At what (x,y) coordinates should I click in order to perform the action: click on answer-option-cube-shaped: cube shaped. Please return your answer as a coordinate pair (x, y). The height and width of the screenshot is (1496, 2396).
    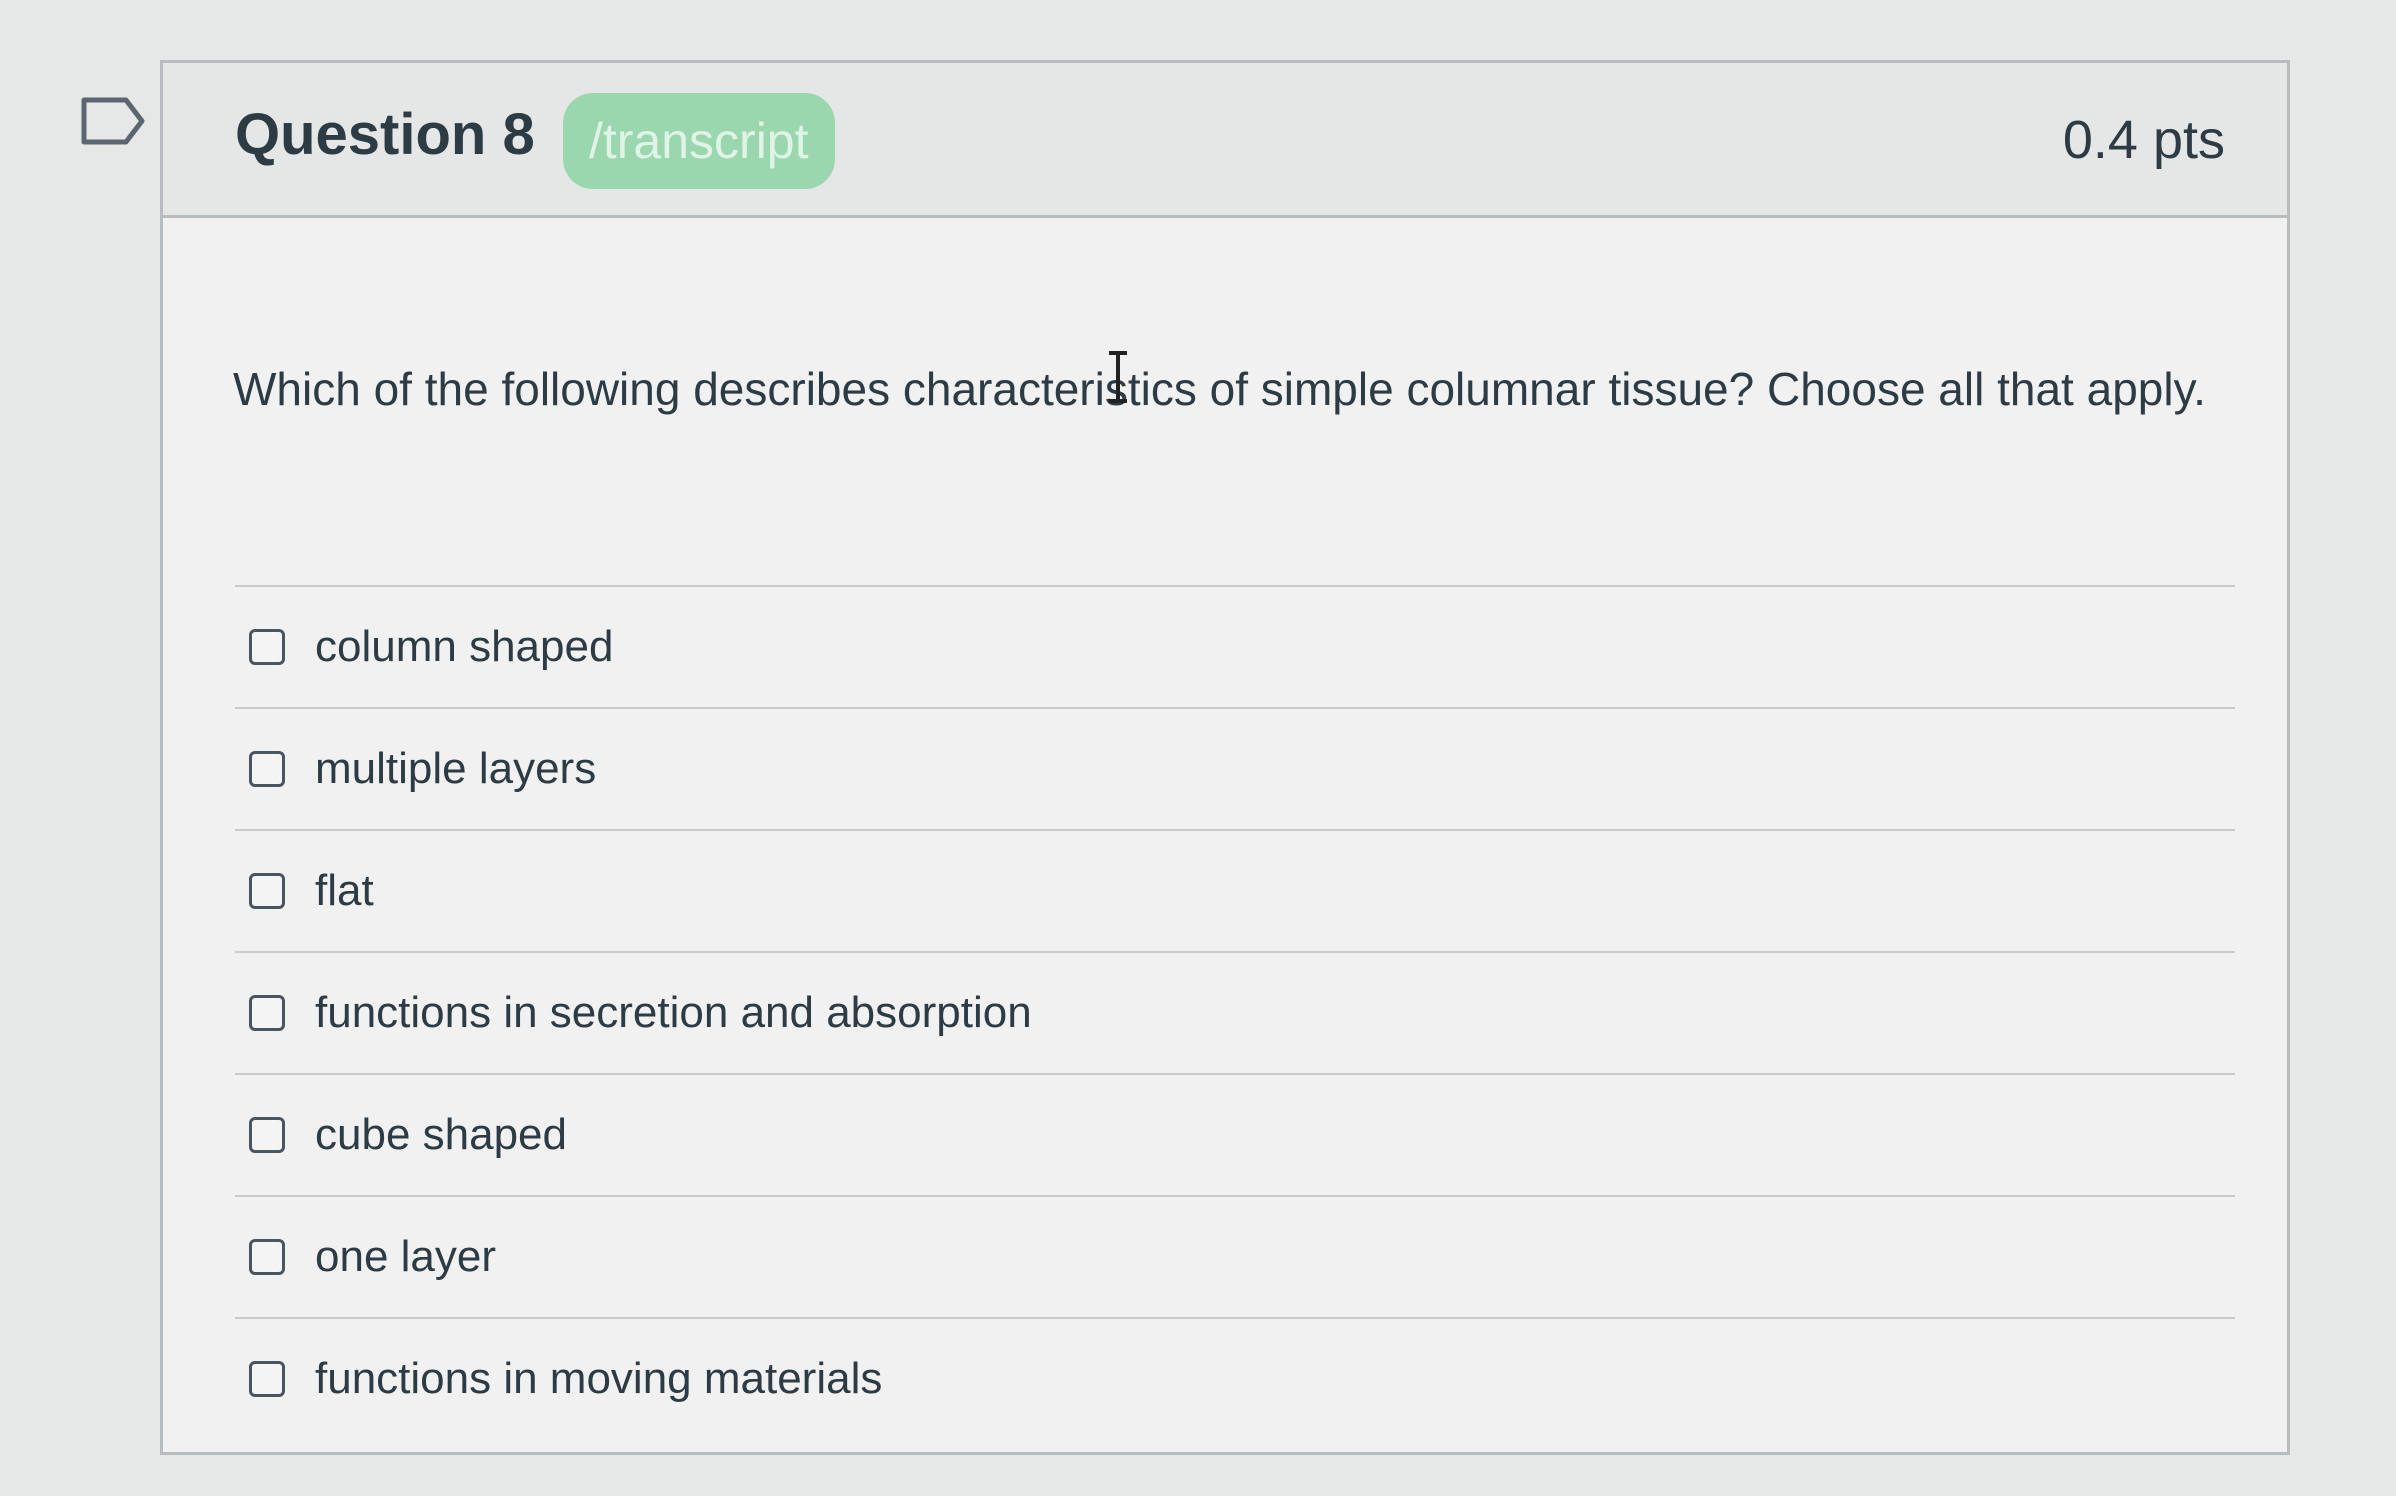
    Looking at the image, I should click on (1235, 1134).